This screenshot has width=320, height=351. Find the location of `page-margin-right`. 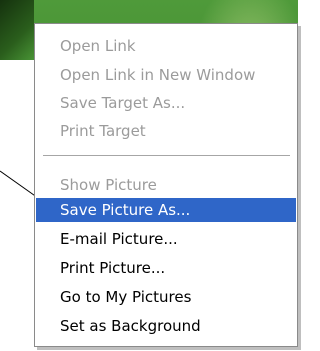

page-margin-right is located at coordinates (303, 175).